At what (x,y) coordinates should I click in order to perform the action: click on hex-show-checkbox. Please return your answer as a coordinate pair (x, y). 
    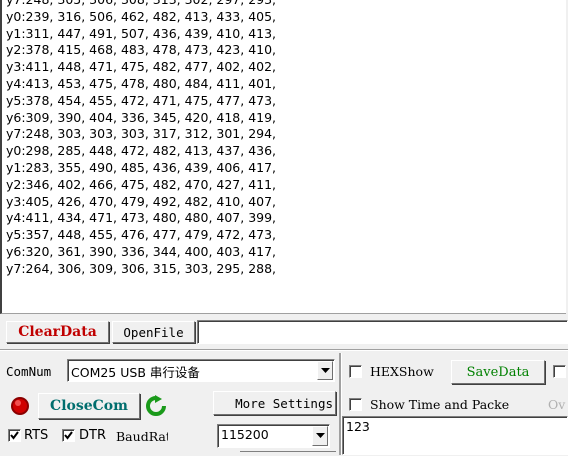
    Looking at the image, I should click on (355, 371).